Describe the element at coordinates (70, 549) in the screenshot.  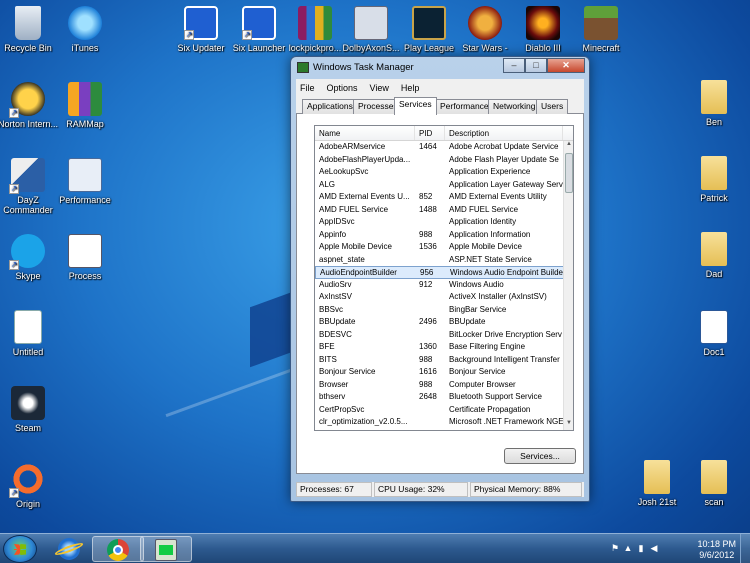
I see `taskbar-internet-explorer` at that location.